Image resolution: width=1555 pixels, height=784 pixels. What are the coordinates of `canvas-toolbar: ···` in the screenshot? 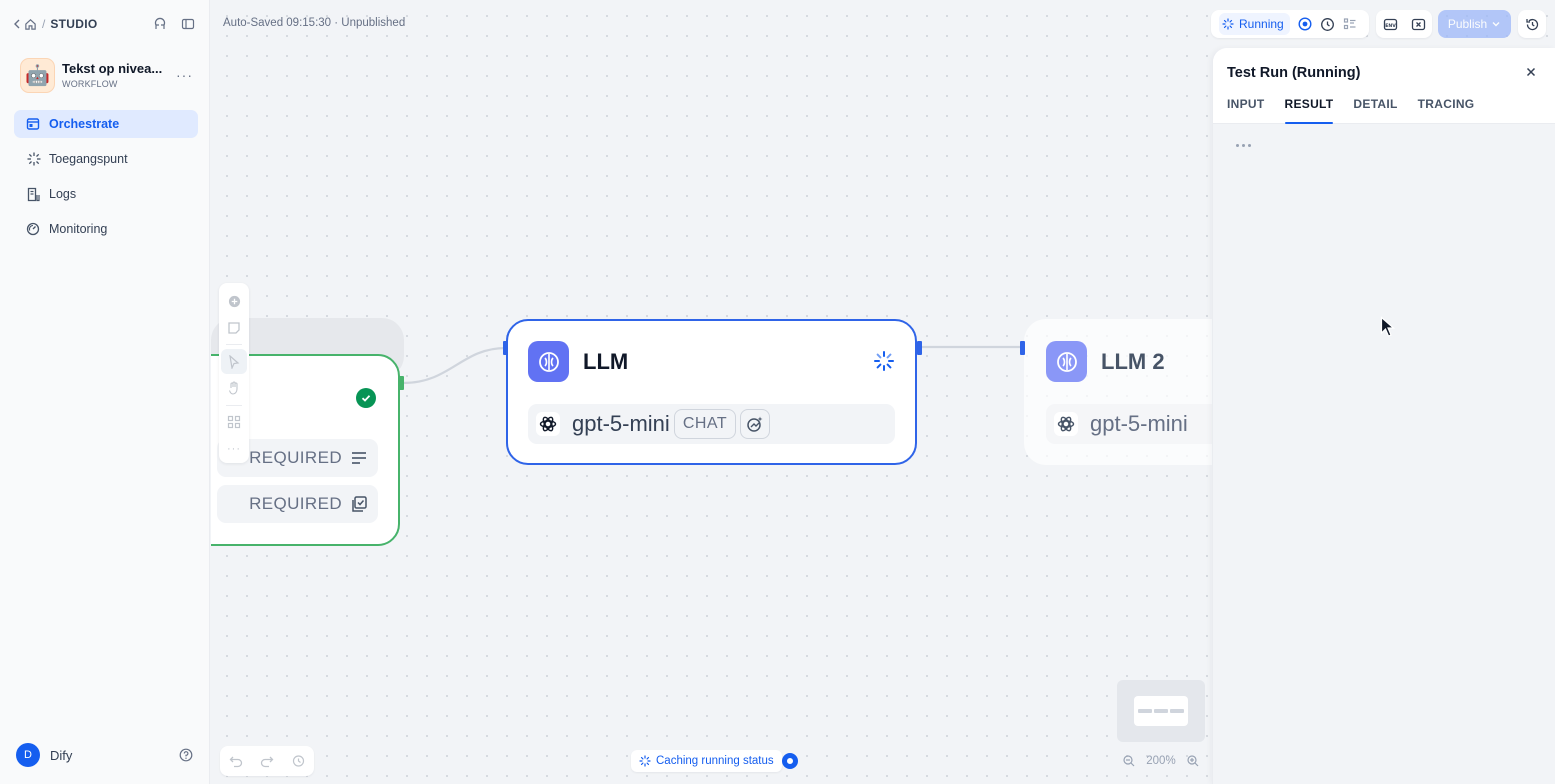 It's located at (234, 373).